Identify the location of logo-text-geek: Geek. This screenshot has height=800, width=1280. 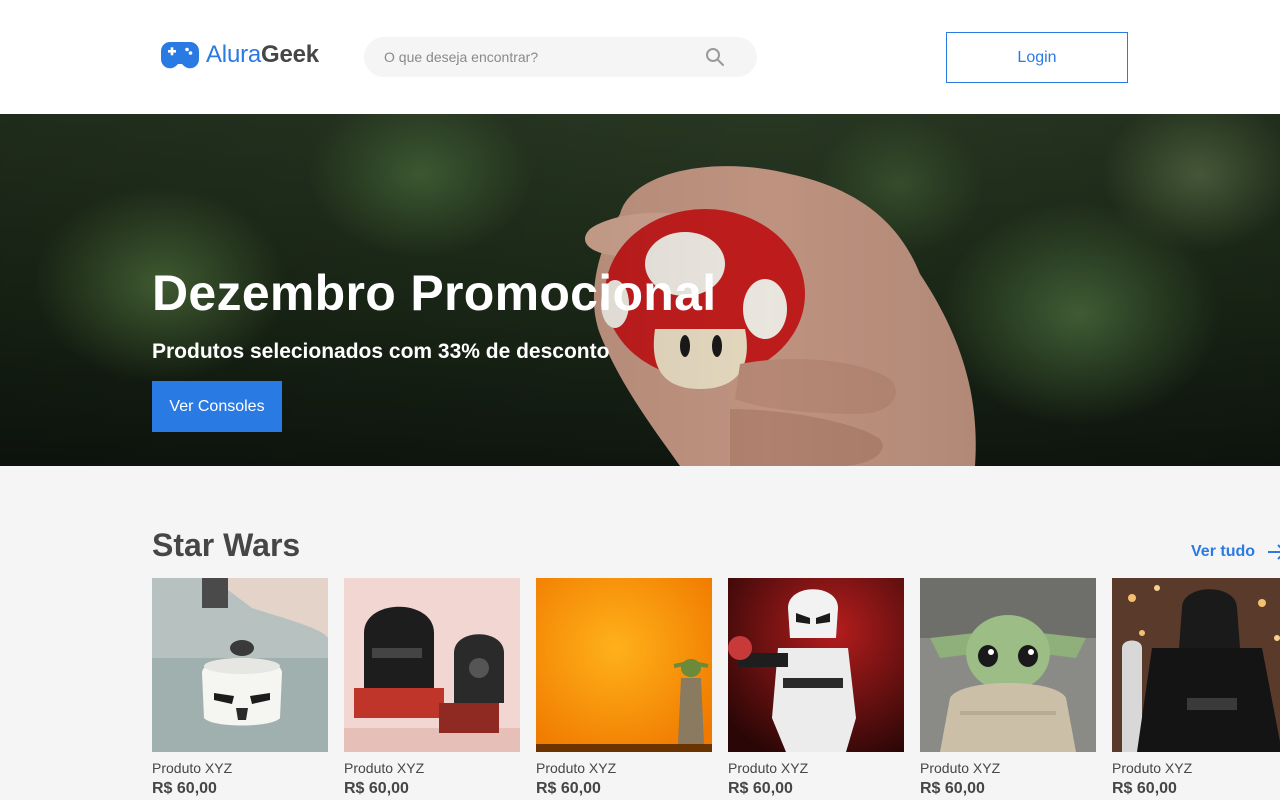
(290, 54).